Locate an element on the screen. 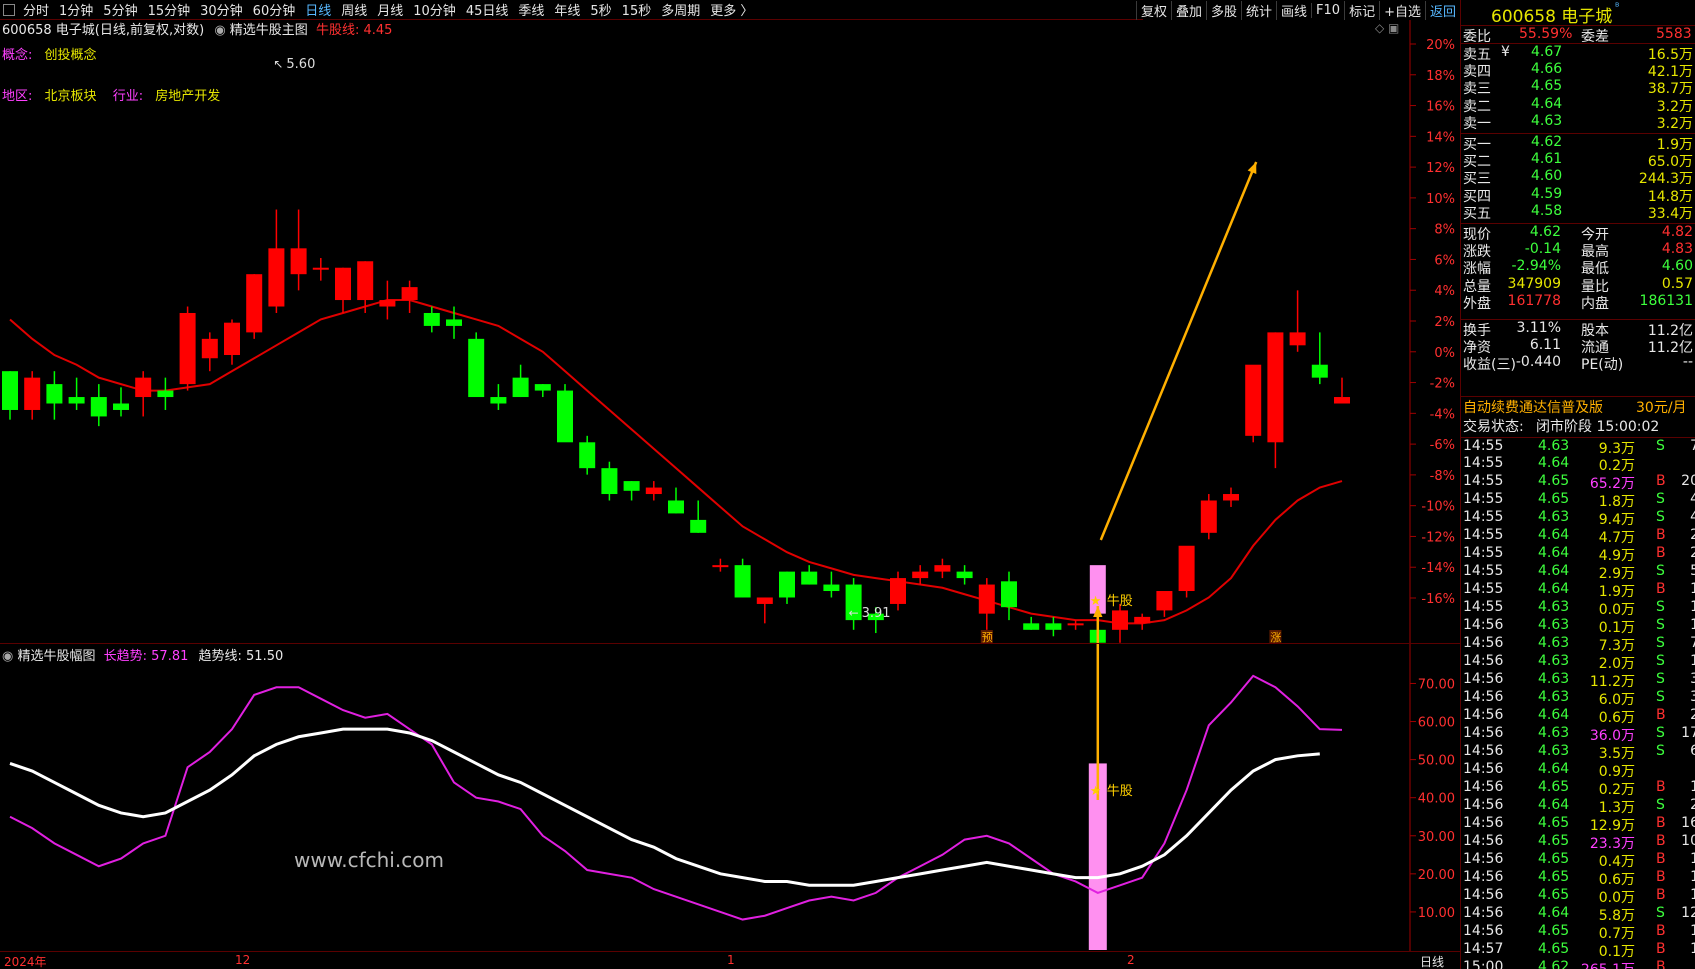 This screenshot has height=969, width=1695. tick-row: 14:56 4.64 5.8万 S 12 is located at coordinates (1578, 914).